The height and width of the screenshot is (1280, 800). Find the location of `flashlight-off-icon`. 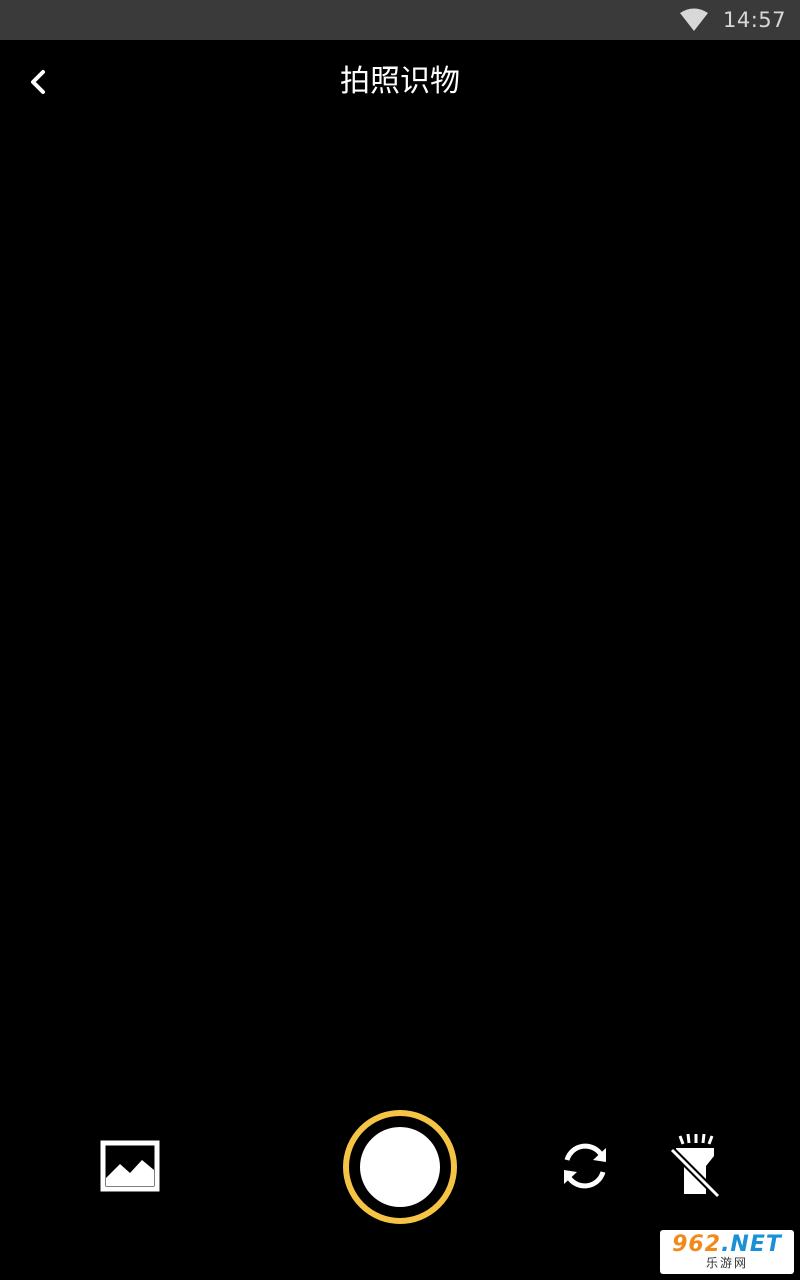

flashlight-off-icon is located at coordinates (695, 1165).